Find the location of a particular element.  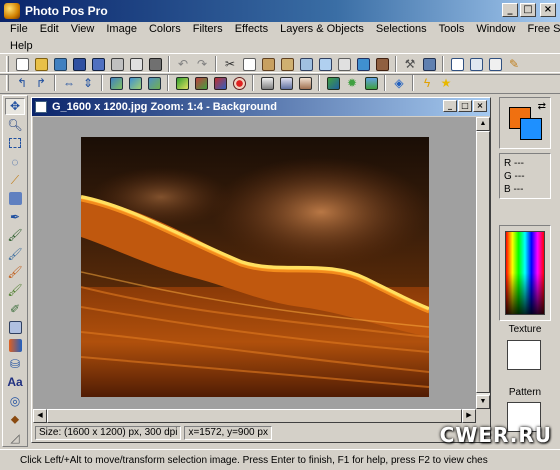

open-image-icon is located at coordinates (60, 64).